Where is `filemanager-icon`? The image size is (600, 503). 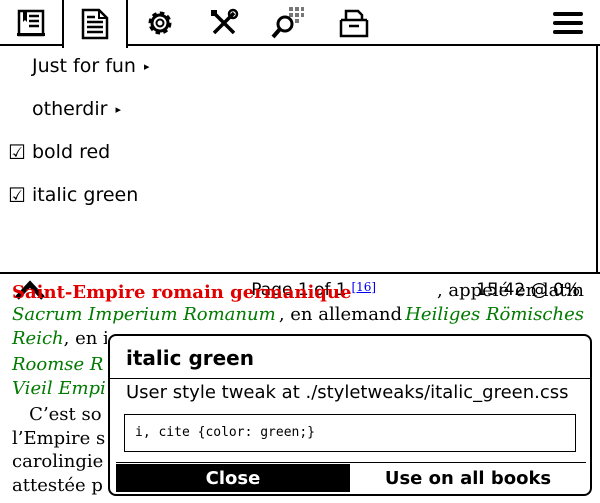 filemanager-icon is located at coordinates (354, 23).